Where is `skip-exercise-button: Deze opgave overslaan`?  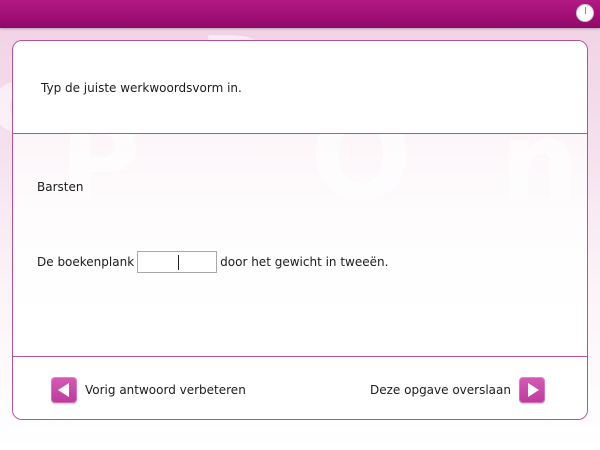 skip-exercise-button: Deze opgave overslaan is located at coordinates (457, 390).